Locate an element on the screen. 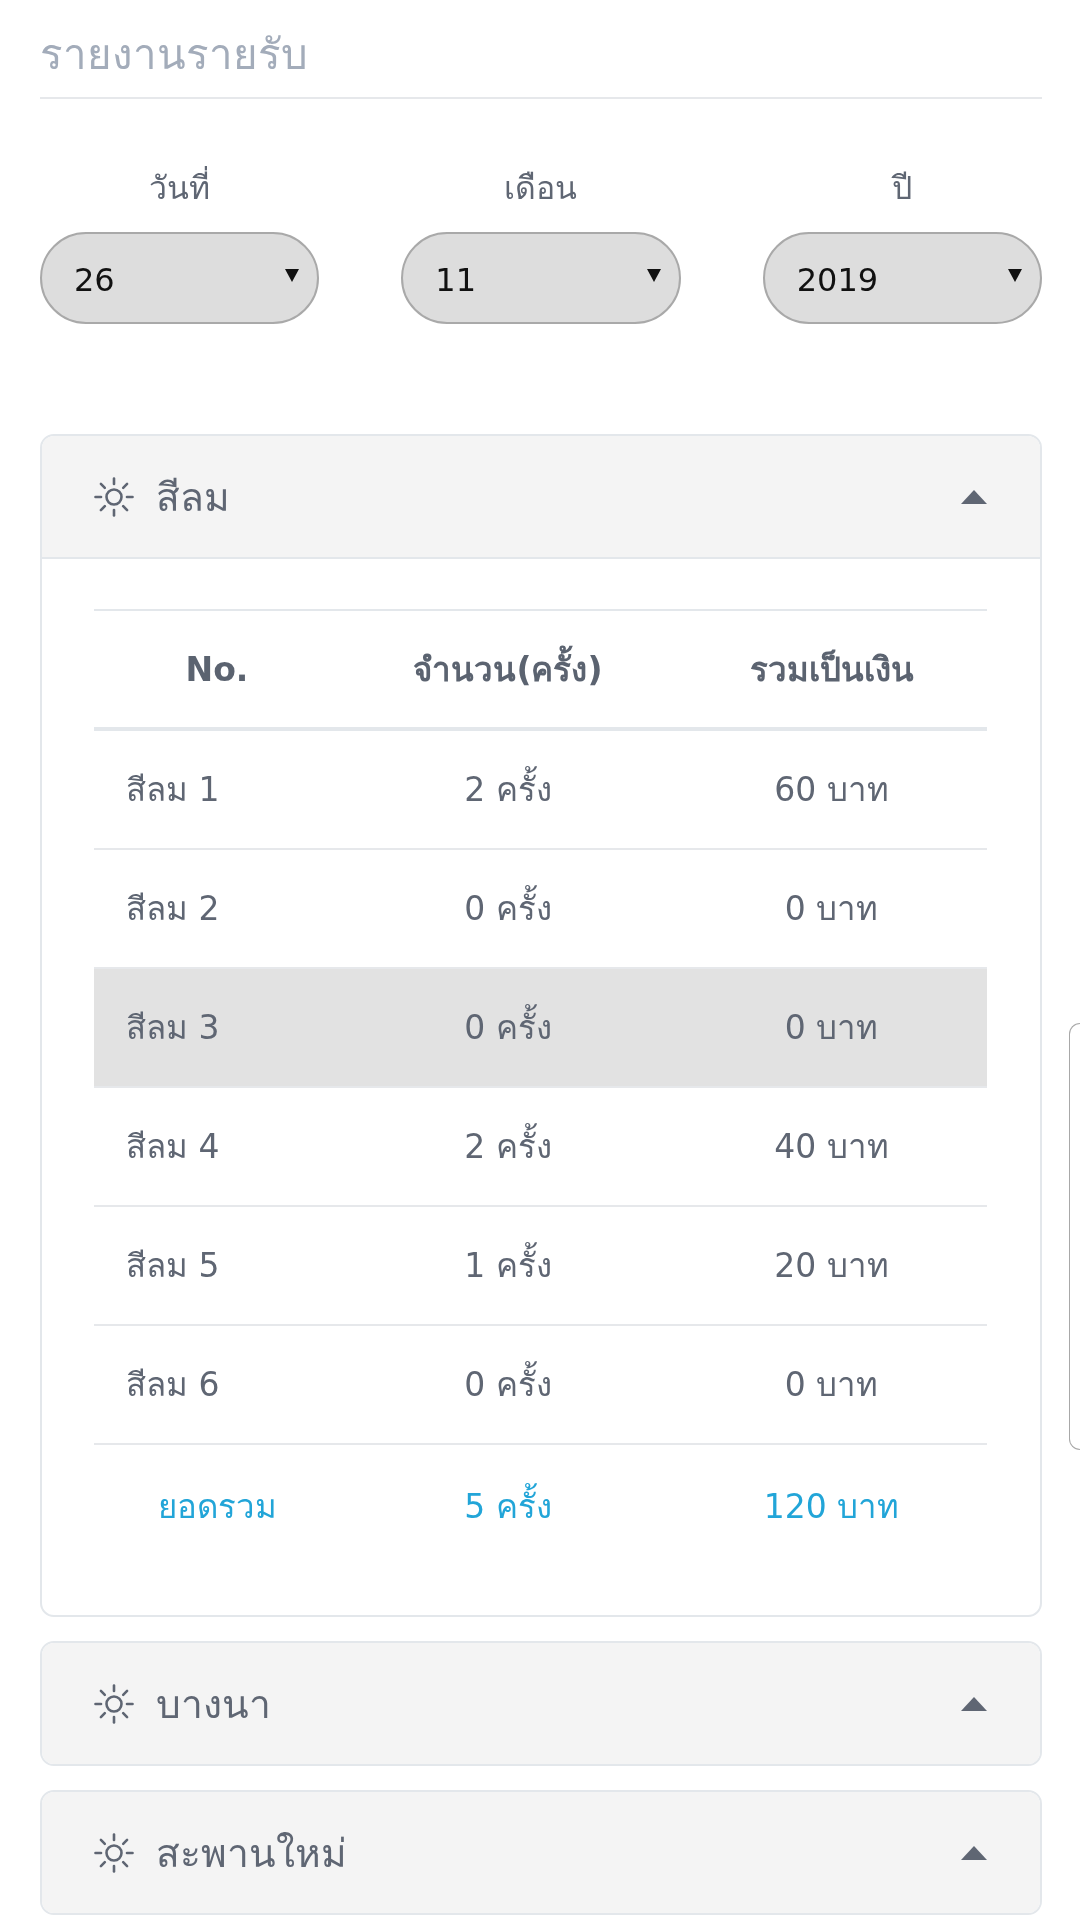 The width and height of the screenshot is (1080, 1921). table-cell-text: สีลม 6 is located at coordinates (173, 1385).